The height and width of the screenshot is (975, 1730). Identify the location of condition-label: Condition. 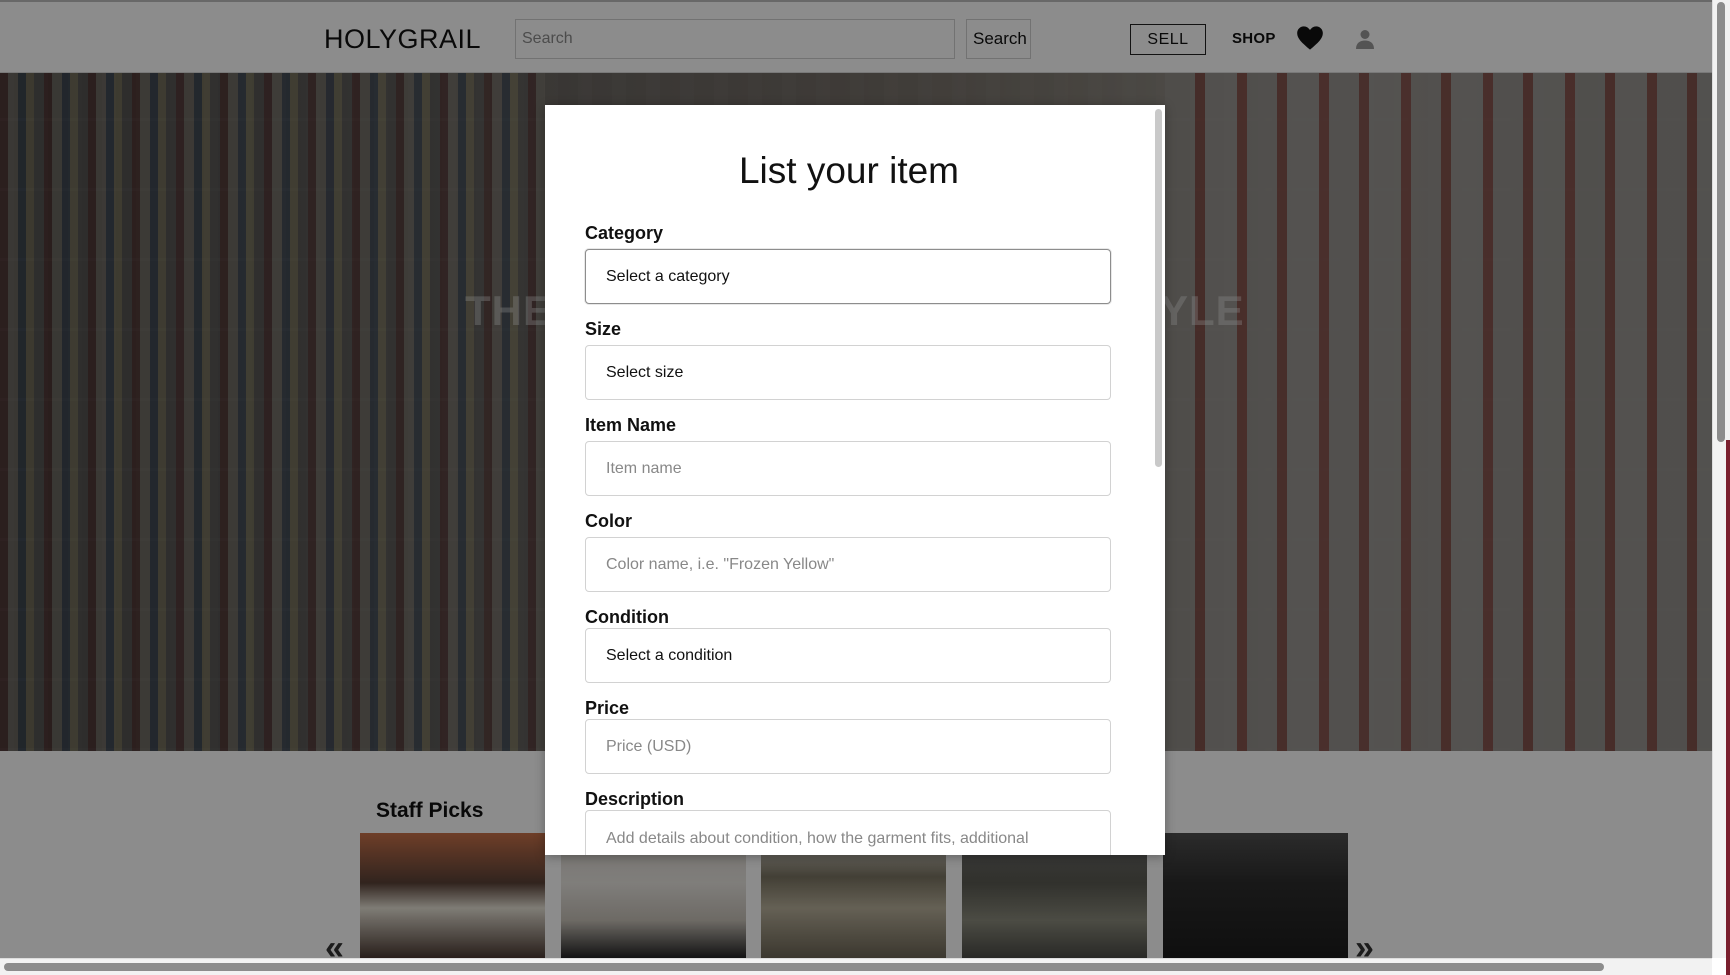
(627, 617).